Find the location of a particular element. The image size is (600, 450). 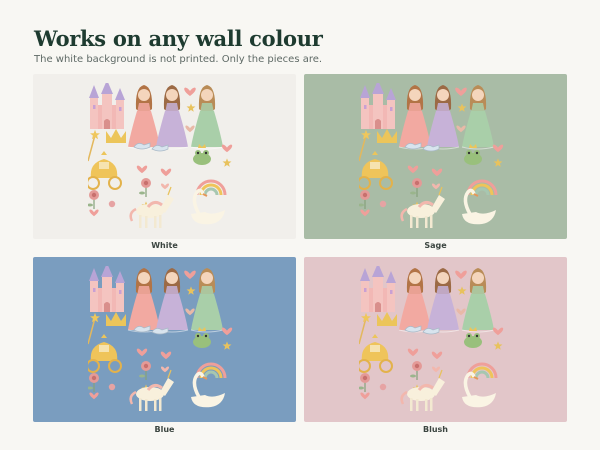

page-title: Works on any wall colour is located at coordinates (178, 38).